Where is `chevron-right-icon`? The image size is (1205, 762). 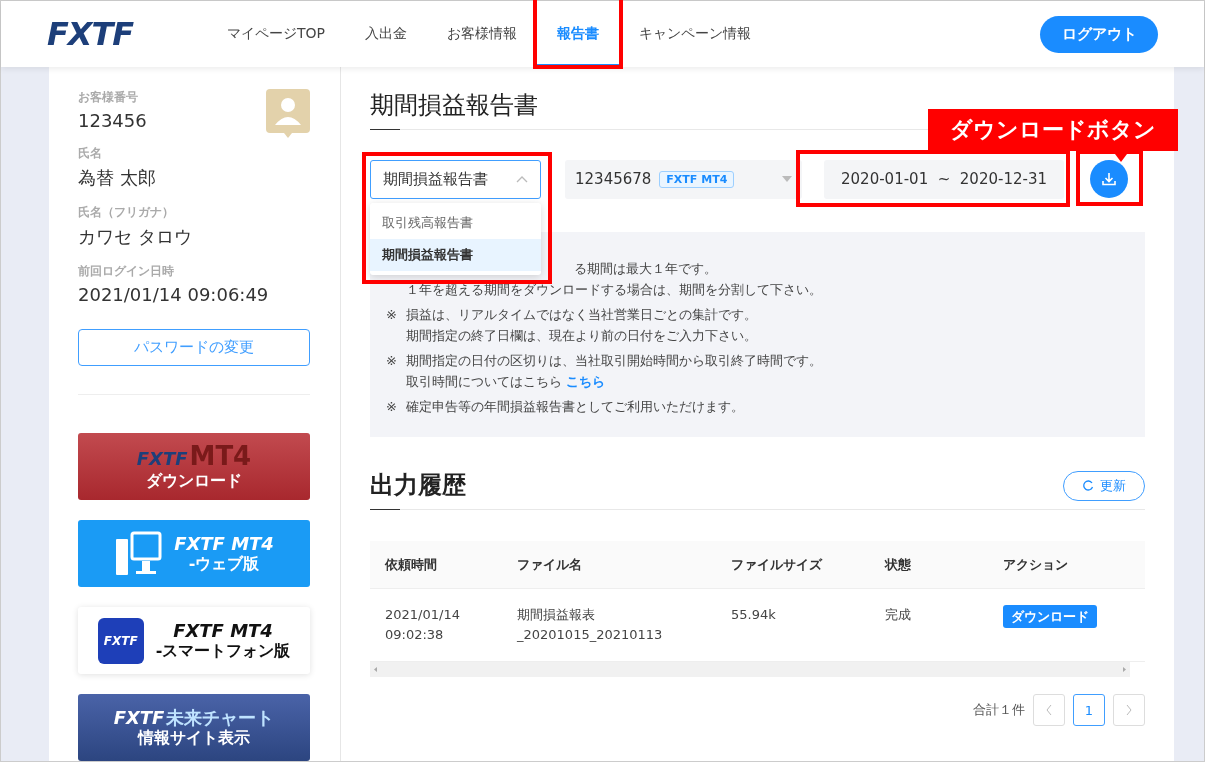
chevron-right-icon is located at coordinates (1129, 710).